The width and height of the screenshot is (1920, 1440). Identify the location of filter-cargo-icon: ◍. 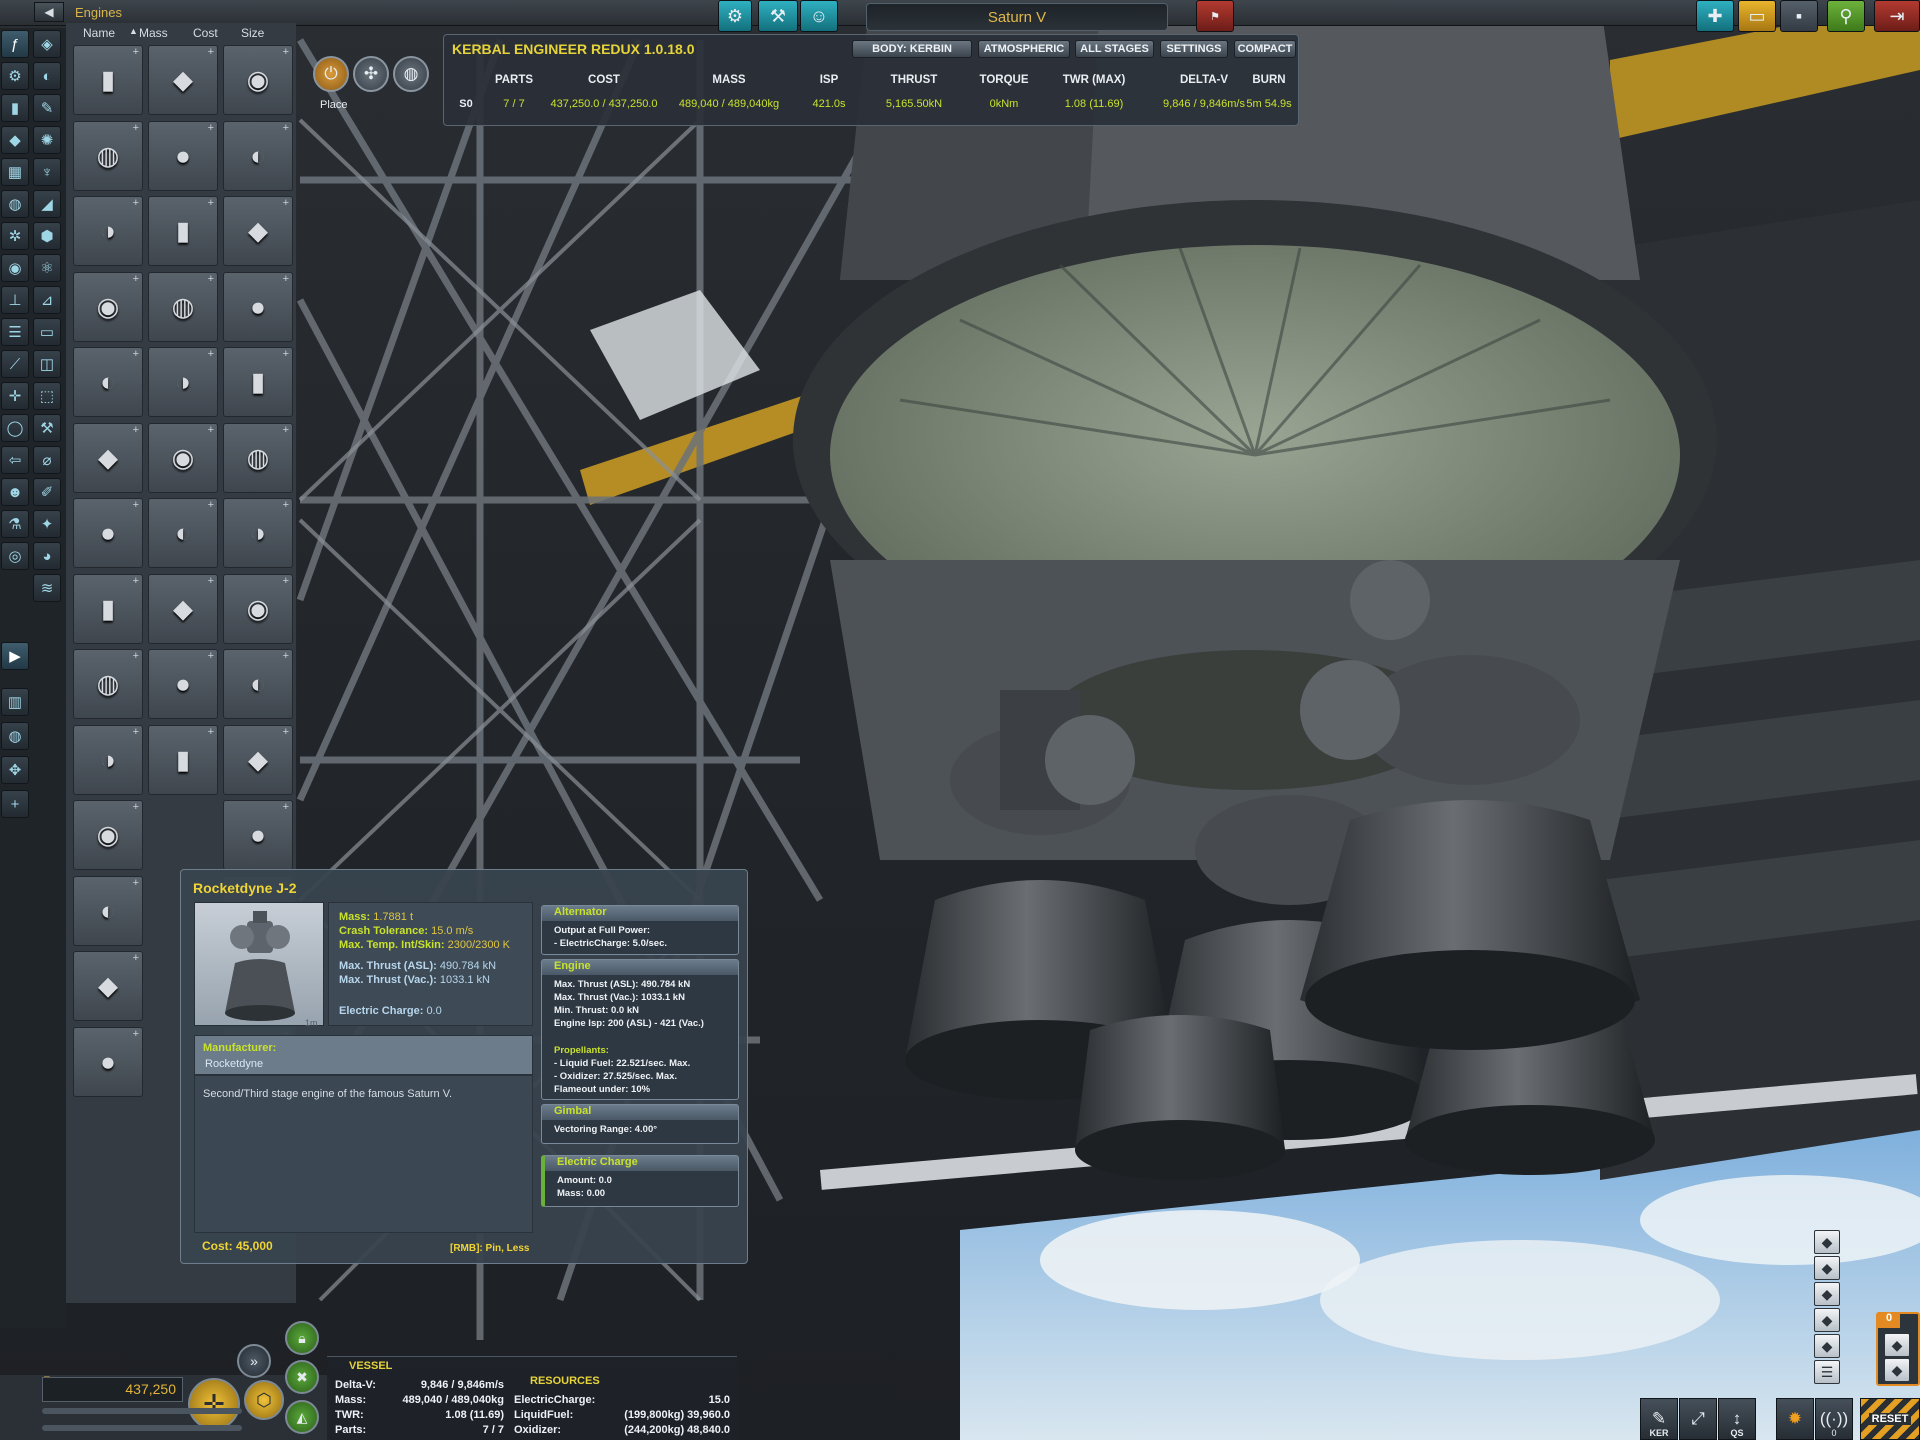
(15, 736).